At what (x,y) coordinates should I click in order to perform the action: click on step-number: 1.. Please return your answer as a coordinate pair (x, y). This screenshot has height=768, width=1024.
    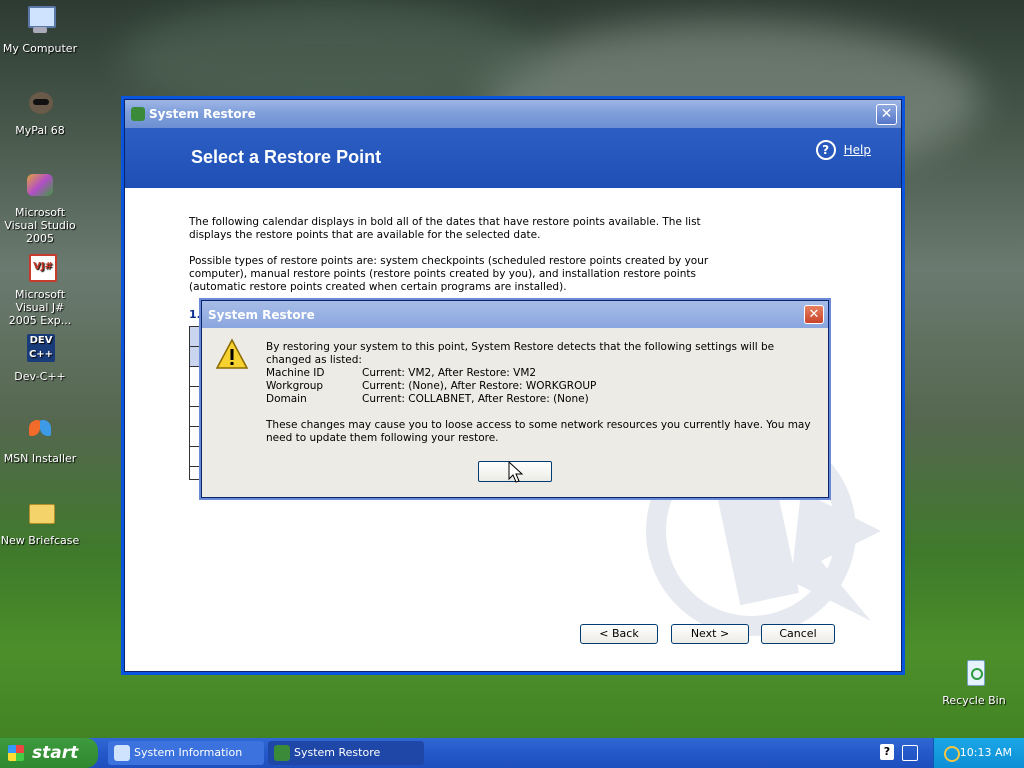
    Looking at the image, I should click on (195, 314).